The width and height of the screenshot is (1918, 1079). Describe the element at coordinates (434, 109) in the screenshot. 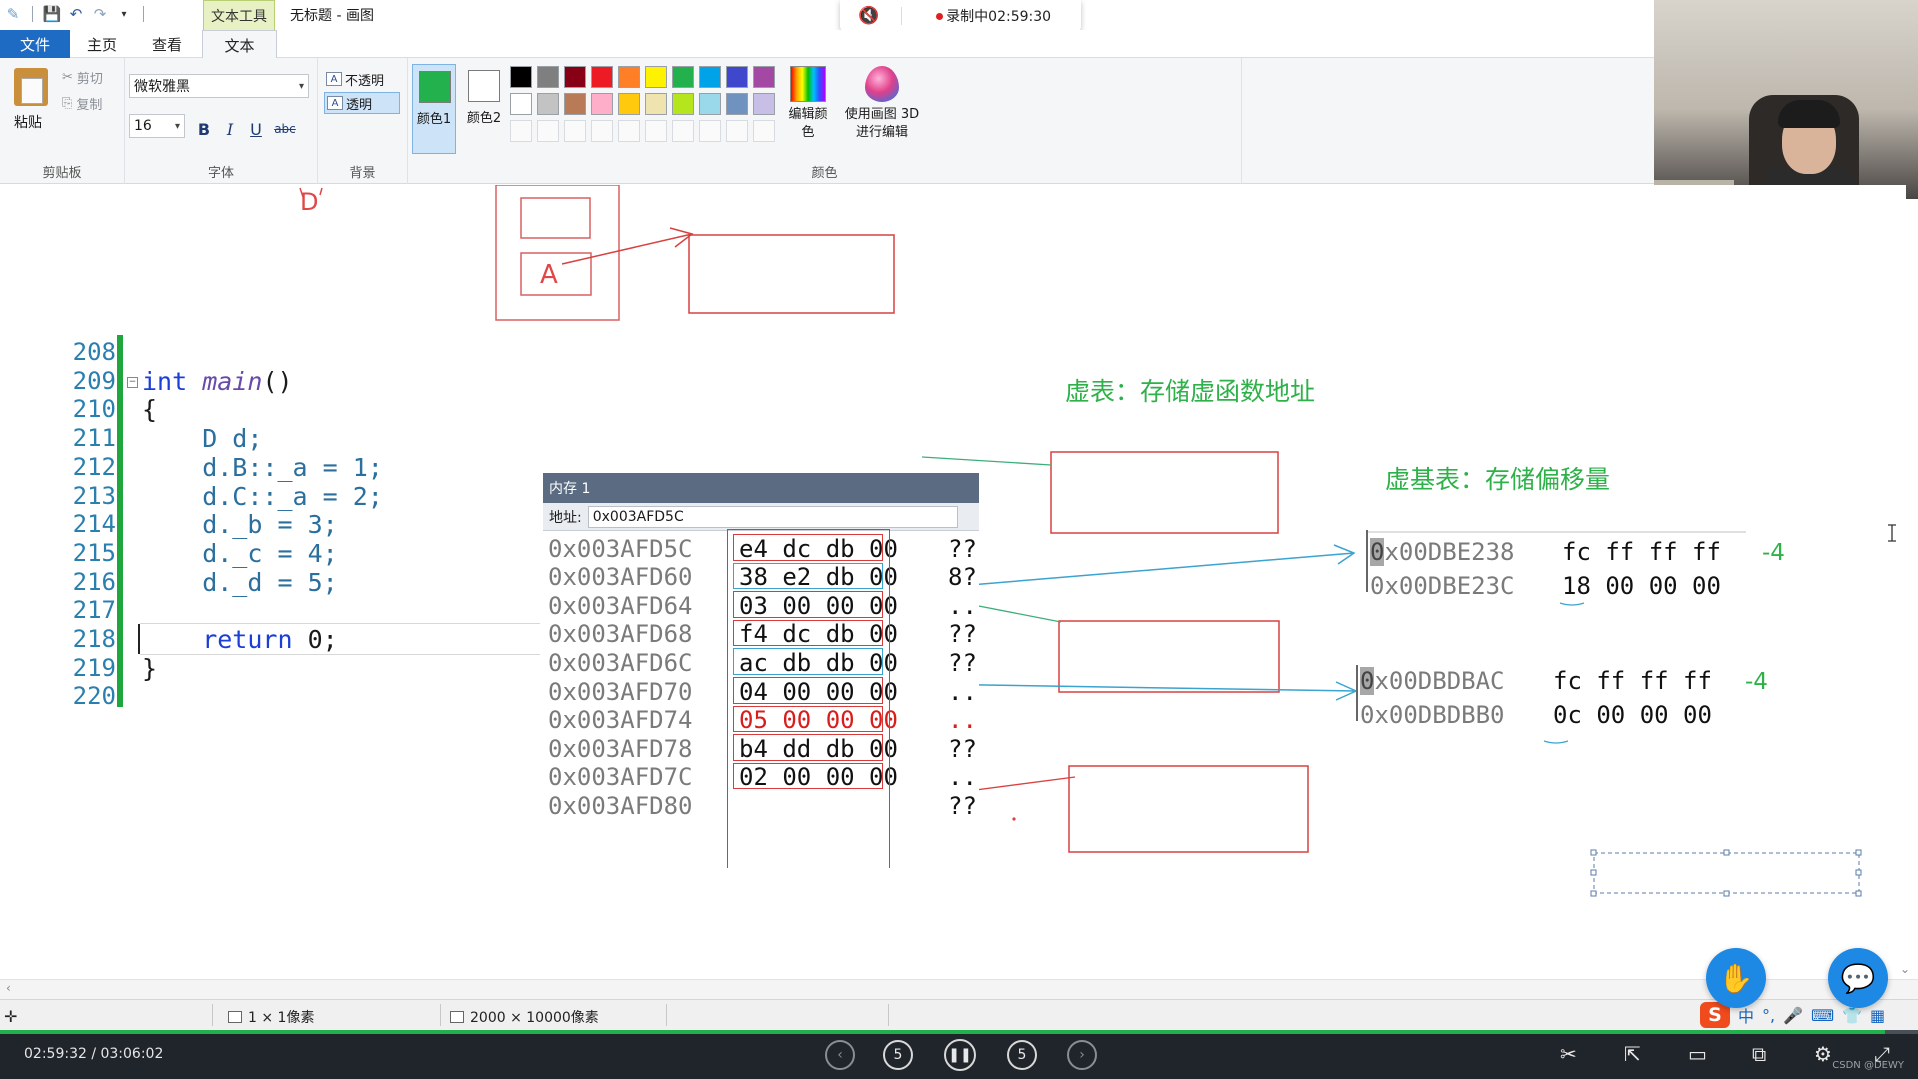

I see `color1-button: 颜色1` at that location.